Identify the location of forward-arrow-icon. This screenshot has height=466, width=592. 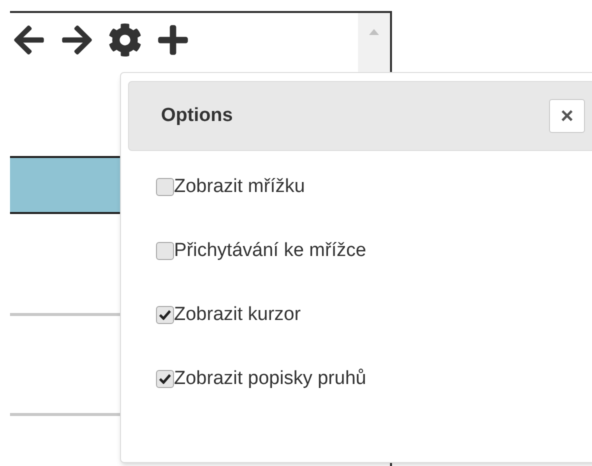
(77, 40).